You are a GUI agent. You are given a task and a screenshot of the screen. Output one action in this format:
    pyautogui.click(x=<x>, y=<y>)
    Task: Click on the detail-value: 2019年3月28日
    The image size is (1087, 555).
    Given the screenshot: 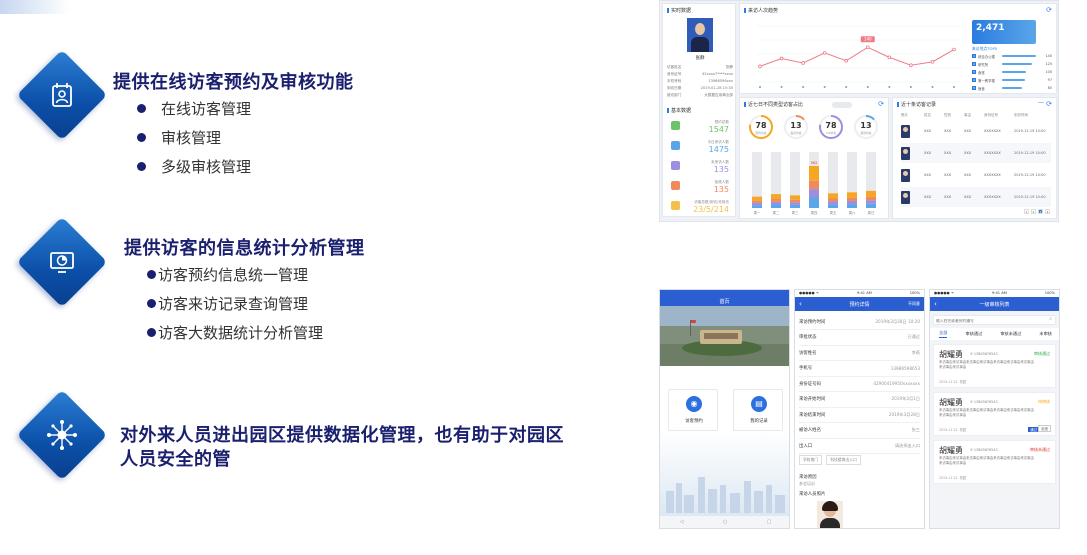 What is the action you would take?
    pyautogui.click(x=904, y=414)
    